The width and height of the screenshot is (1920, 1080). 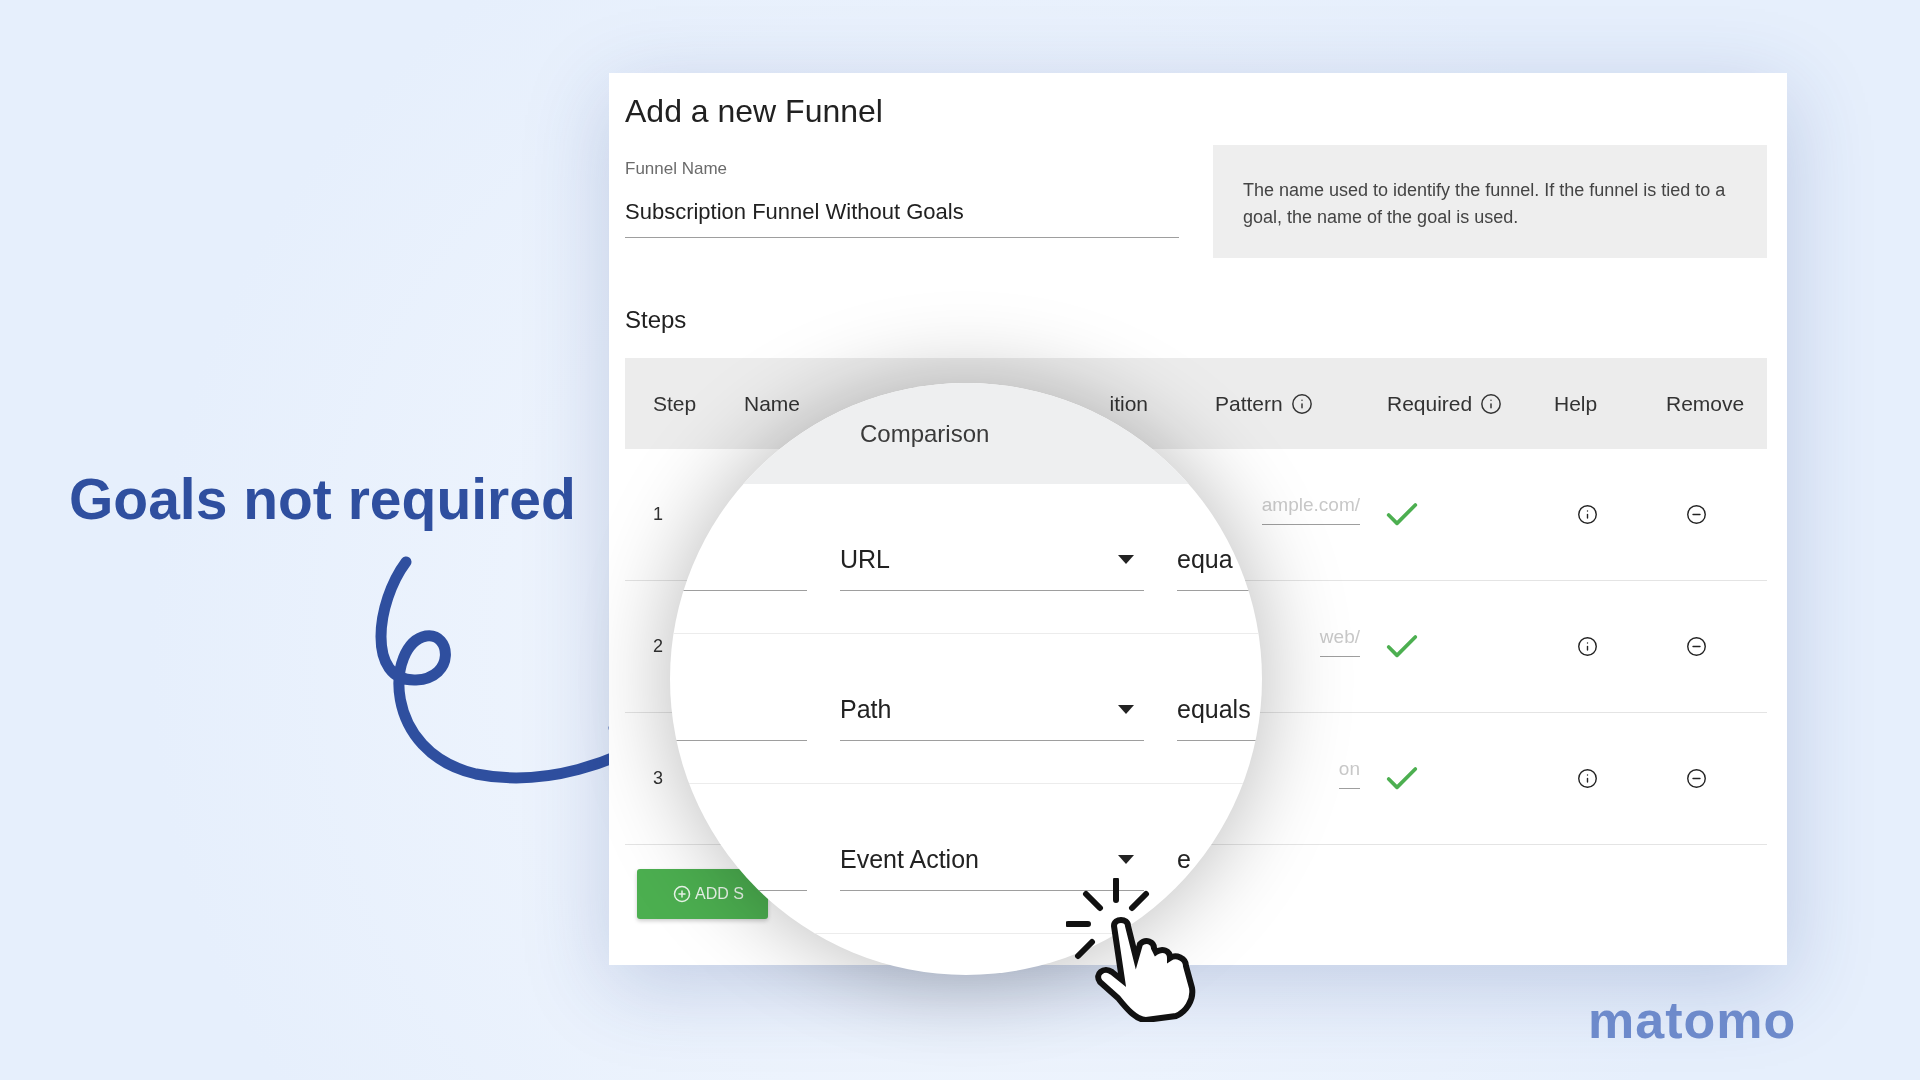 I want to click on step-number: 3, so click(x=658, y=778).